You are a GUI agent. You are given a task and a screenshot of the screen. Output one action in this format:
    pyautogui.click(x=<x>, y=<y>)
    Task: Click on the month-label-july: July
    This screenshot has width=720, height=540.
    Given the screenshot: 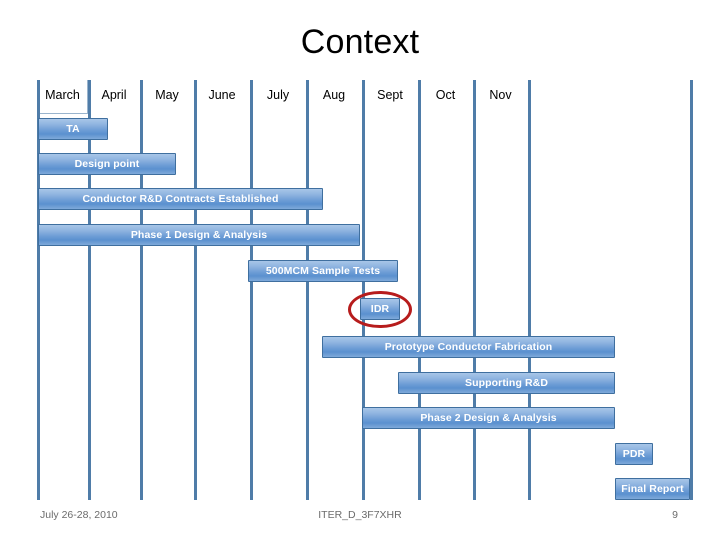 What is the action you would take?
    pyautogui.click(x=278, y=95)
    